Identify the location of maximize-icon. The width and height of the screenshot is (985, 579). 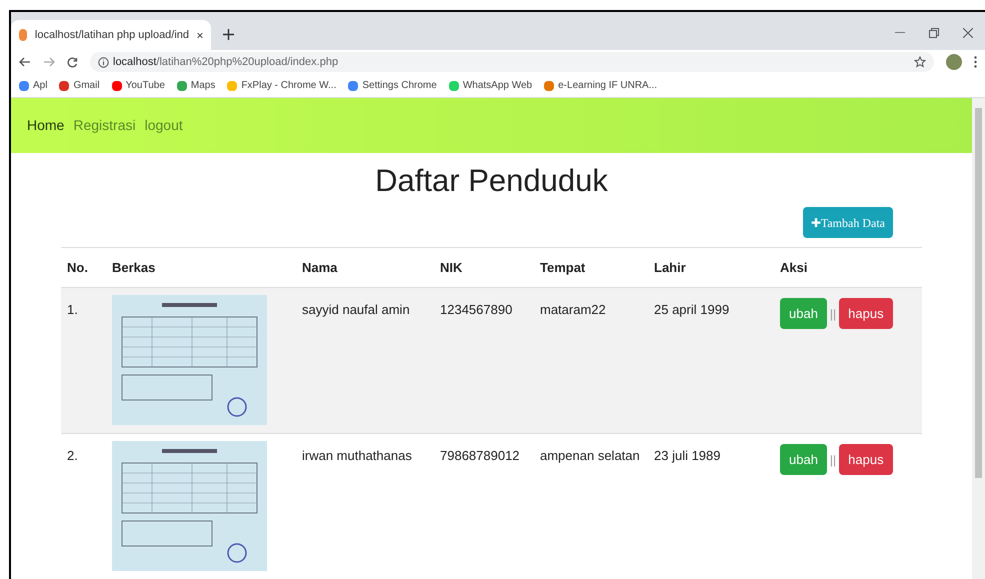
(934, 33).